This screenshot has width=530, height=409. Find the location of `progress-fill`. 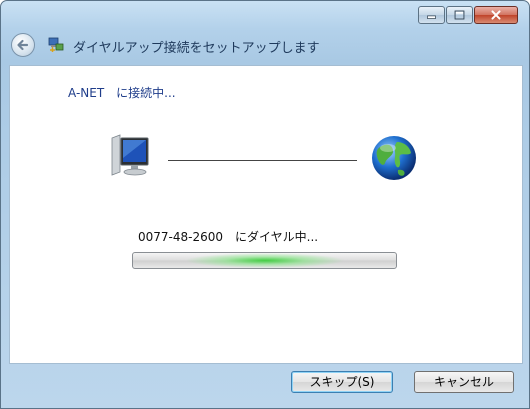

progress-fill is located at coordinates (265, 260).